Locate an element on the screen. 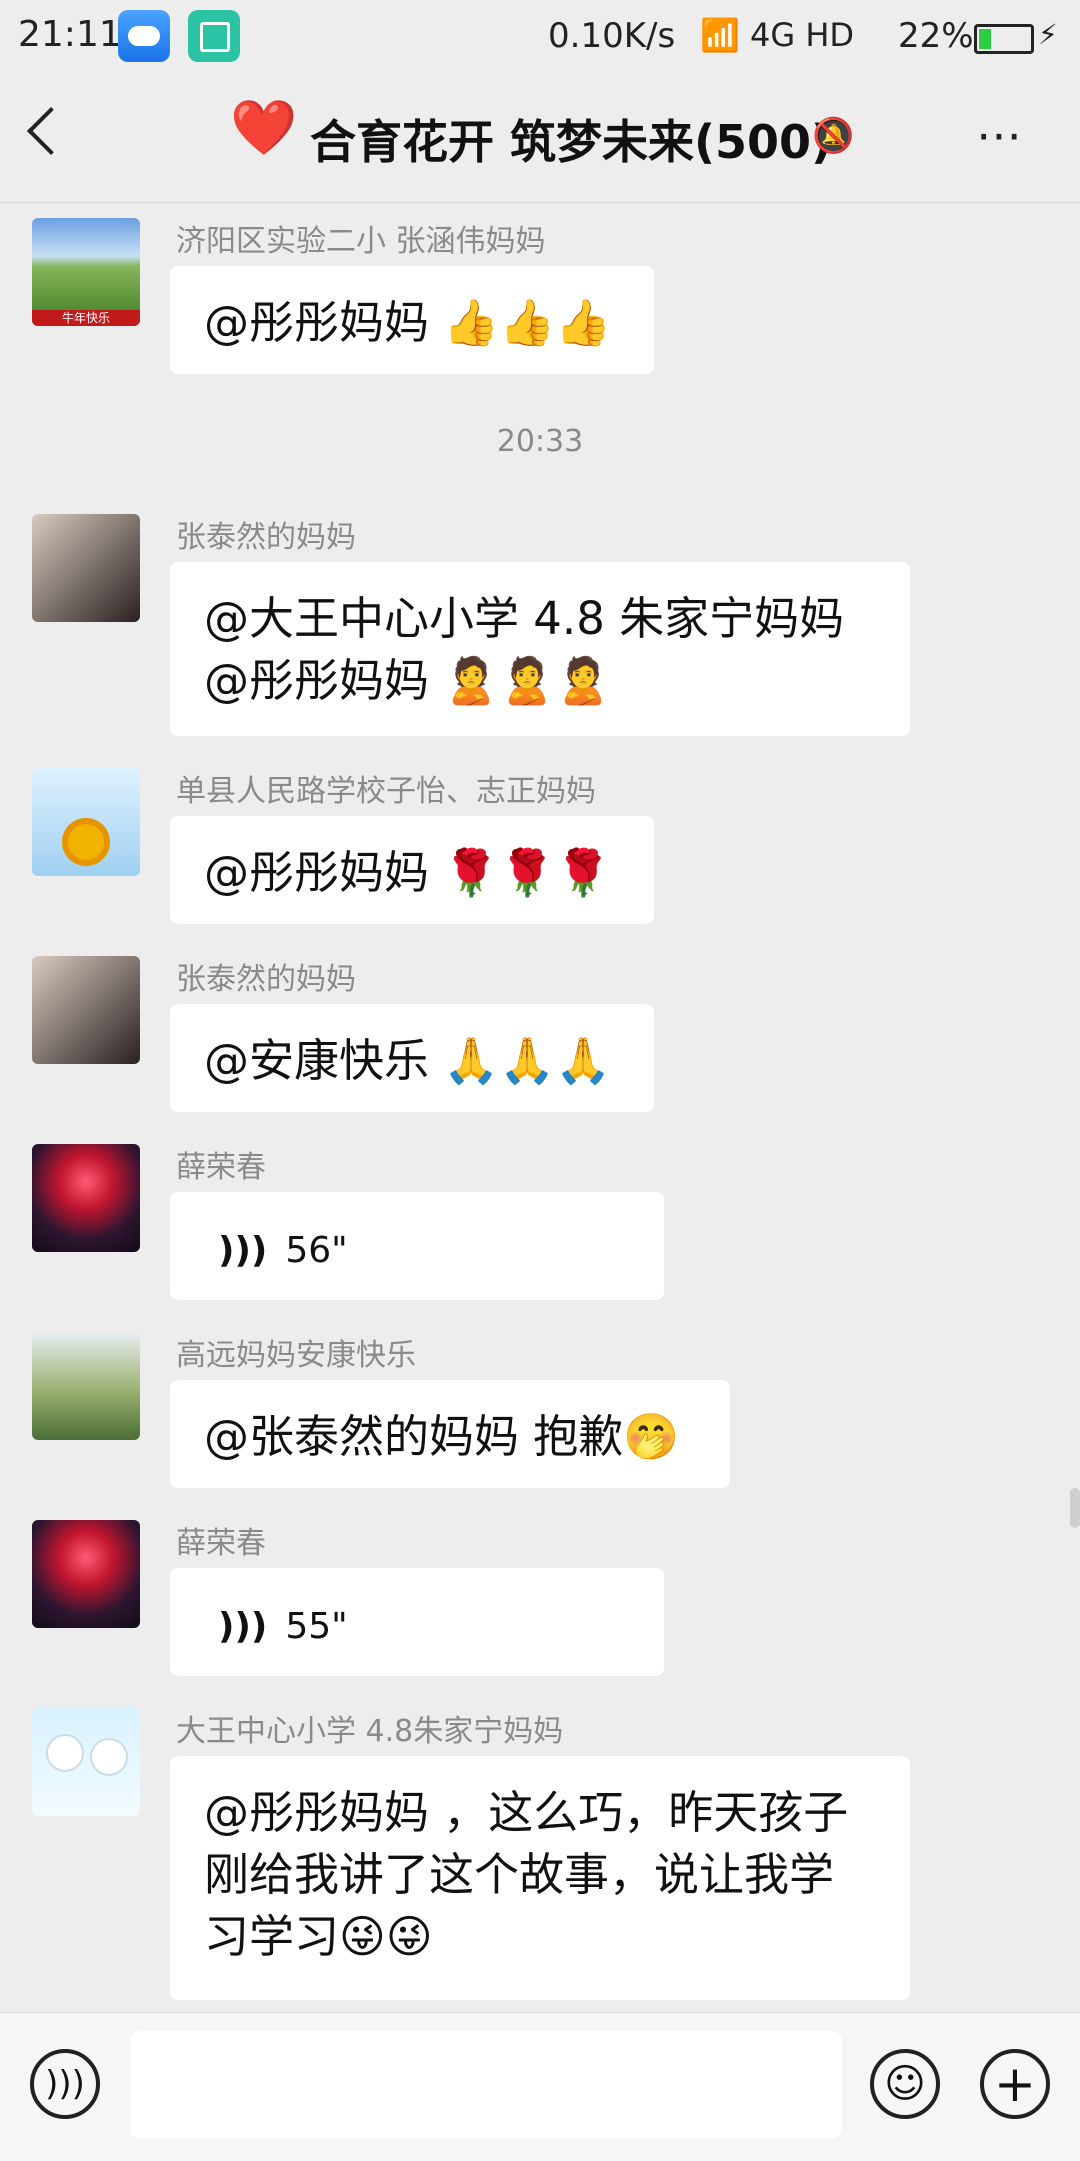 This screenshot has height=2161, width=1080. charging-icon: ⚡ is located at coordinates (1048, 34).